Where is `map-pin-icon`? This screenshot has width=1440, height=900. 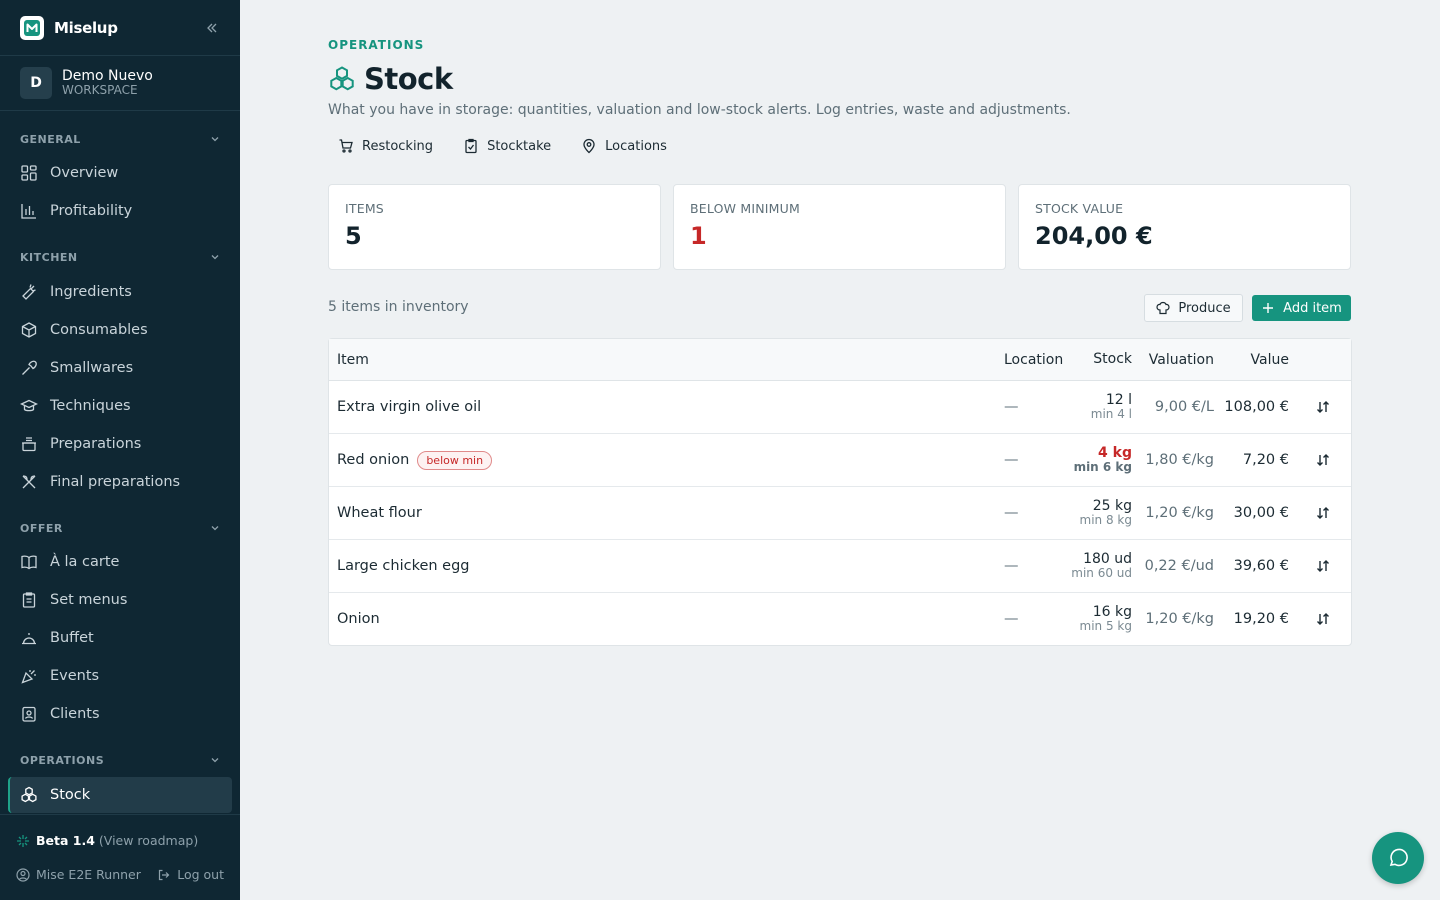 map-pin-icon is located at coordinates (589, 146).